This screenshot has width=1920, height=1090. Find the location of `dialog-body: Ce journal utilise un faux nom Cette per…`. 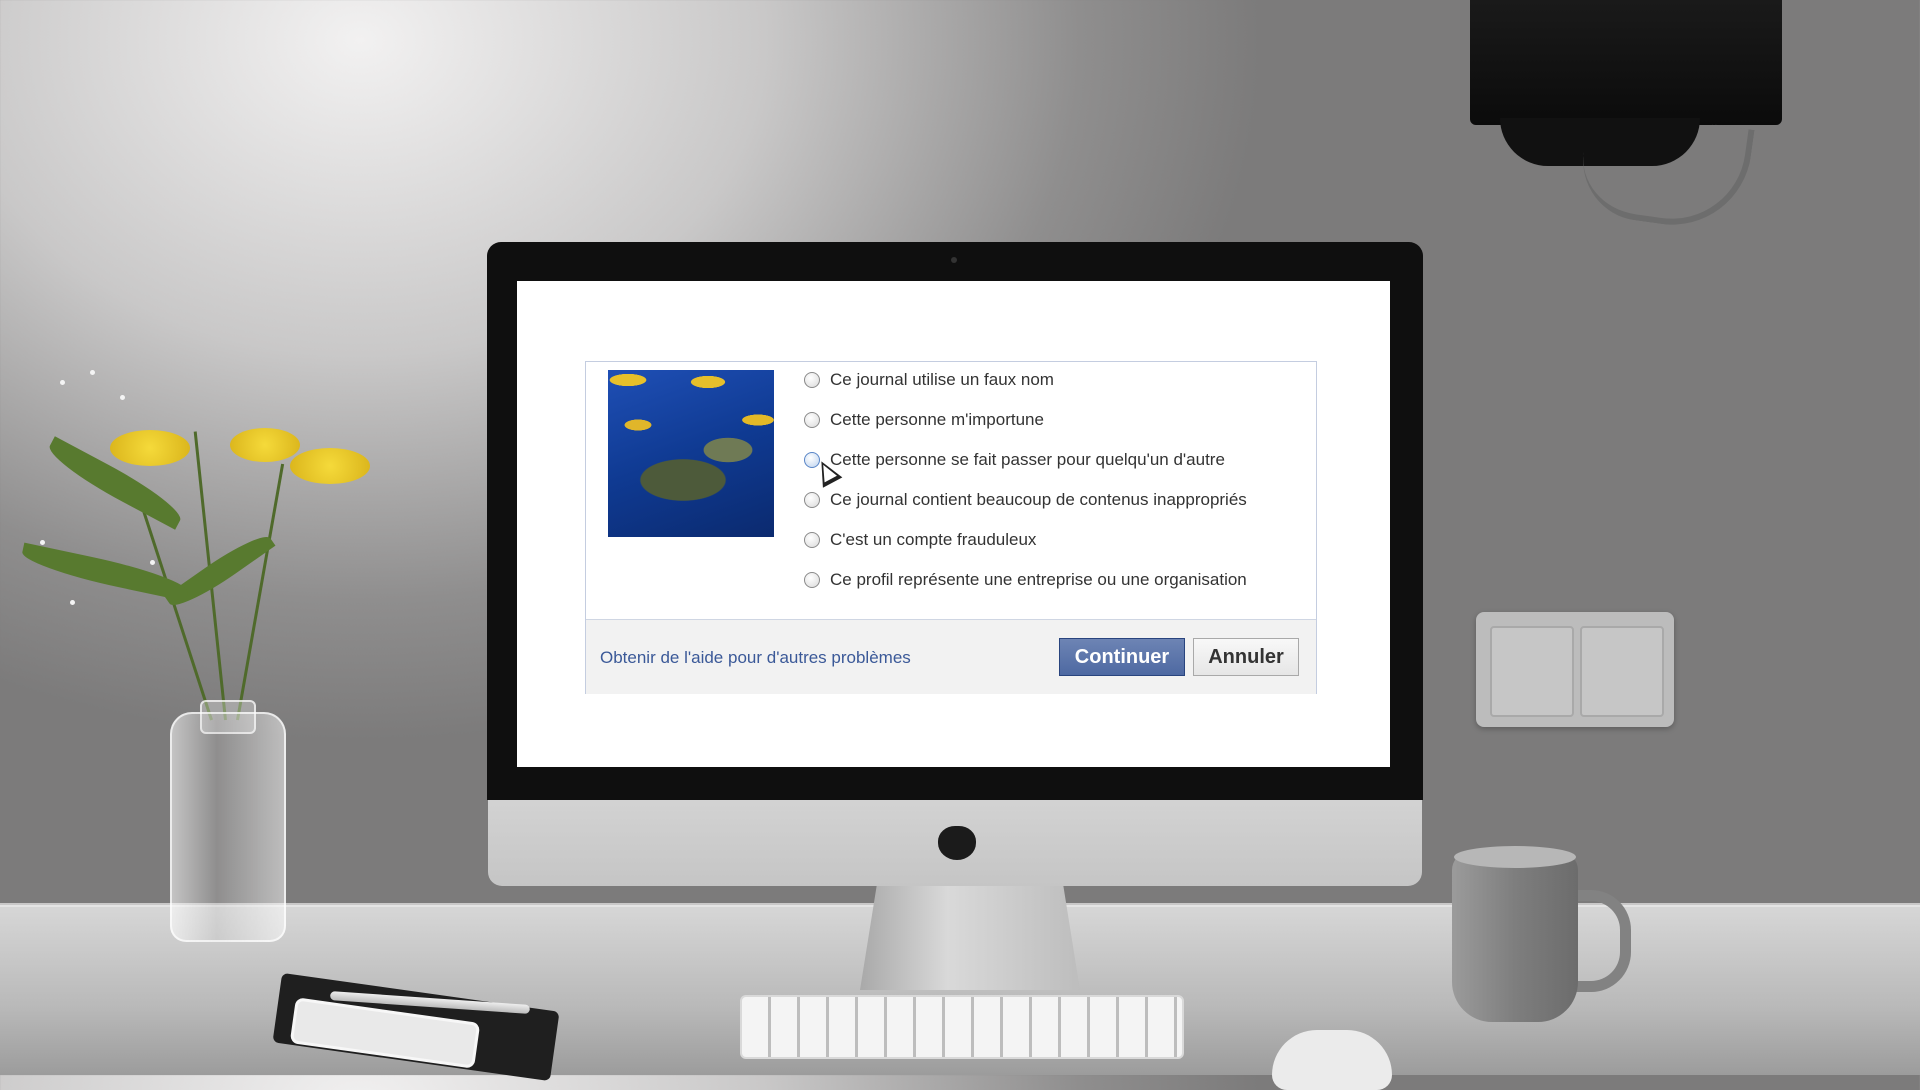

dialog-body: Ce journal utilise un faux nom Cette per… is located at coordinates (951, 490).